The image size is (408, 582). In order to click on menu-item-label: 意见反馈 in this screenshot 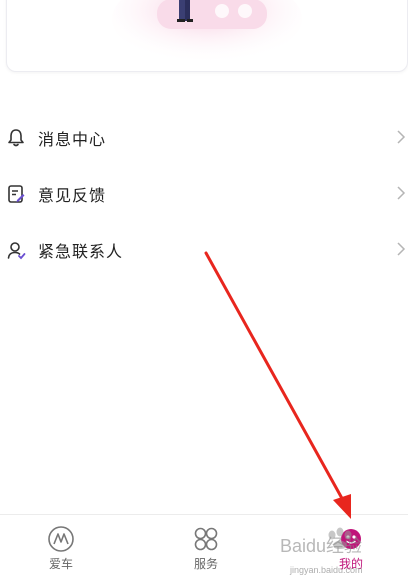, I will do `click(72, 195)`.